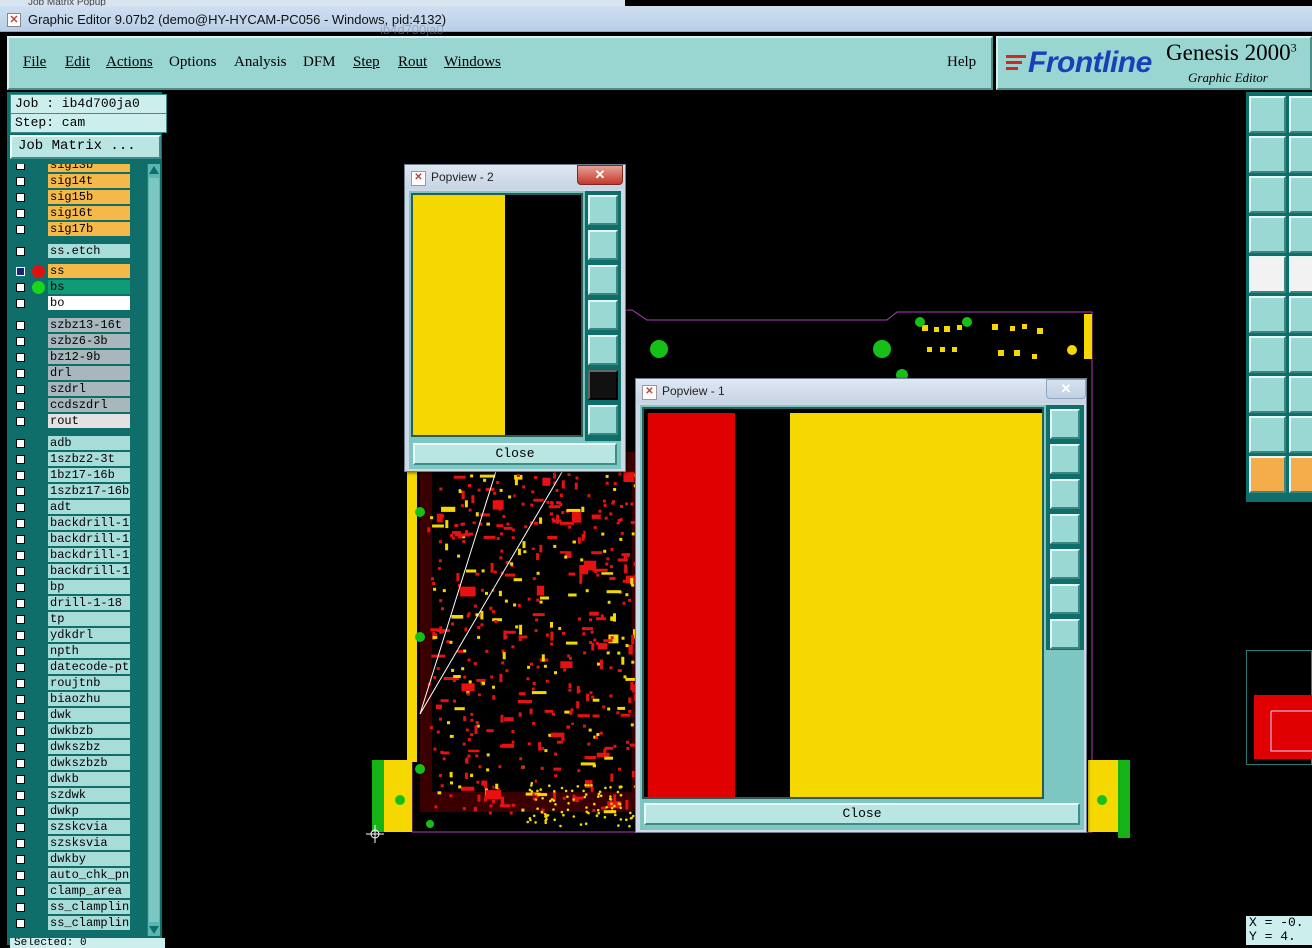  I want to click on layer-row: clamp_area, so click(73, 891).